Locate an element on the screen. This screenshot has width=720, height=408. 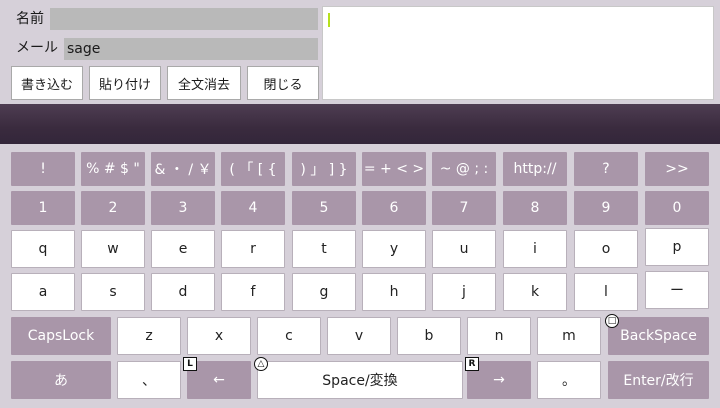
key-digit: 7 is located at coordinates (464, 208).